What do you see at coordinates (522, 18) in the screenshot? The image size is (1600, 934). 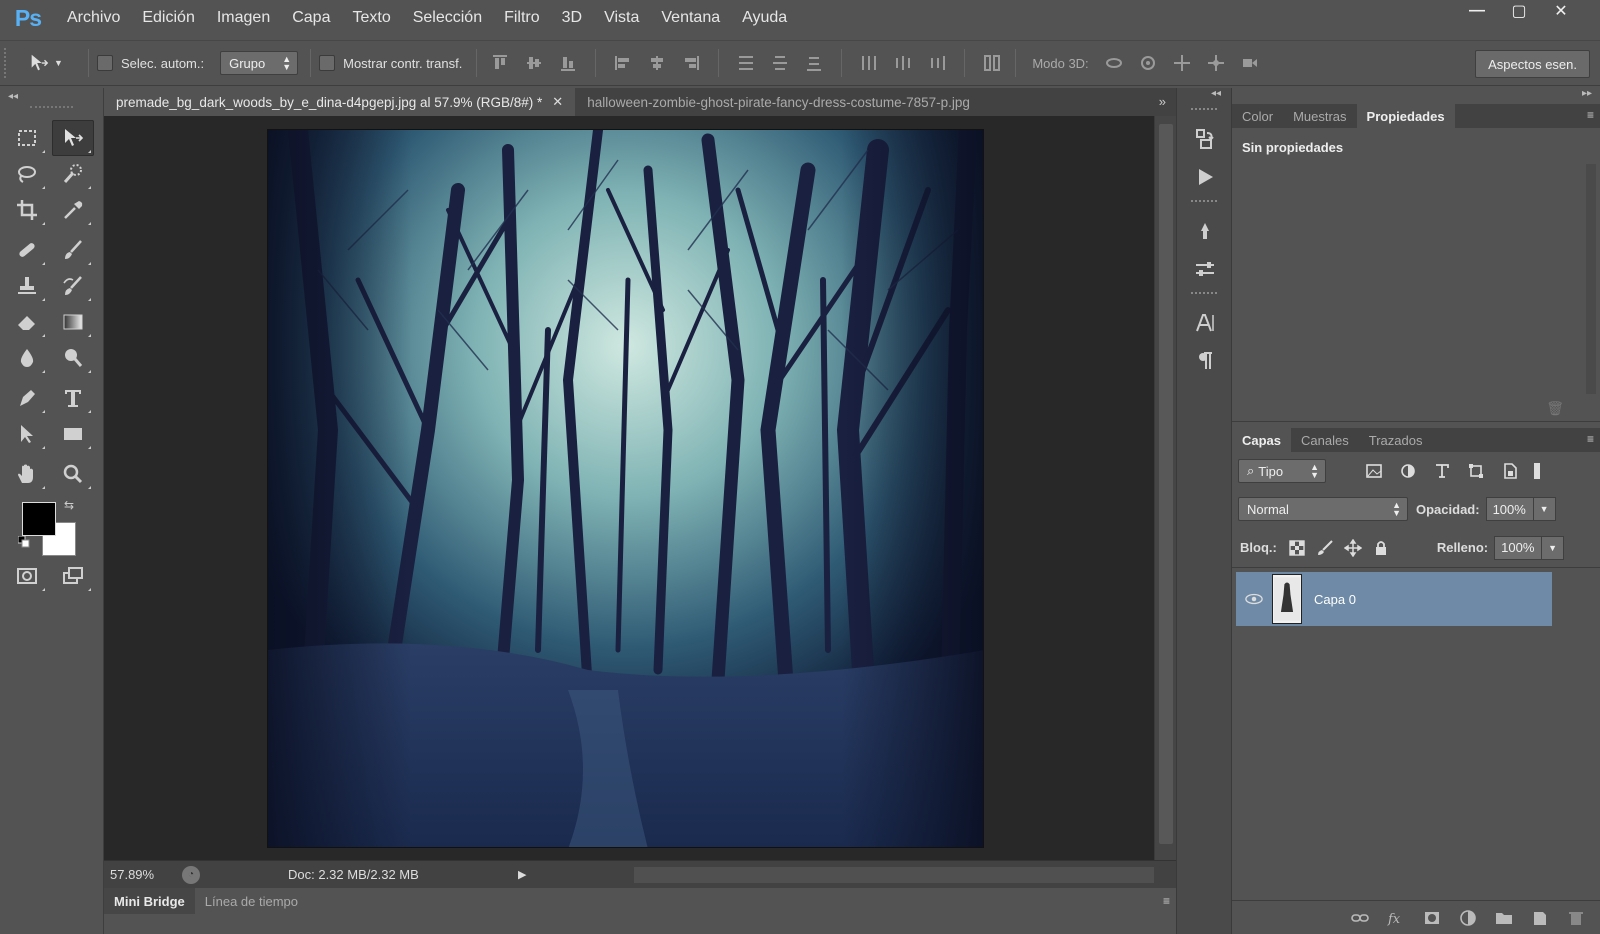 I see `menu-filtro: Filtro` at bounding box center [522, 18].